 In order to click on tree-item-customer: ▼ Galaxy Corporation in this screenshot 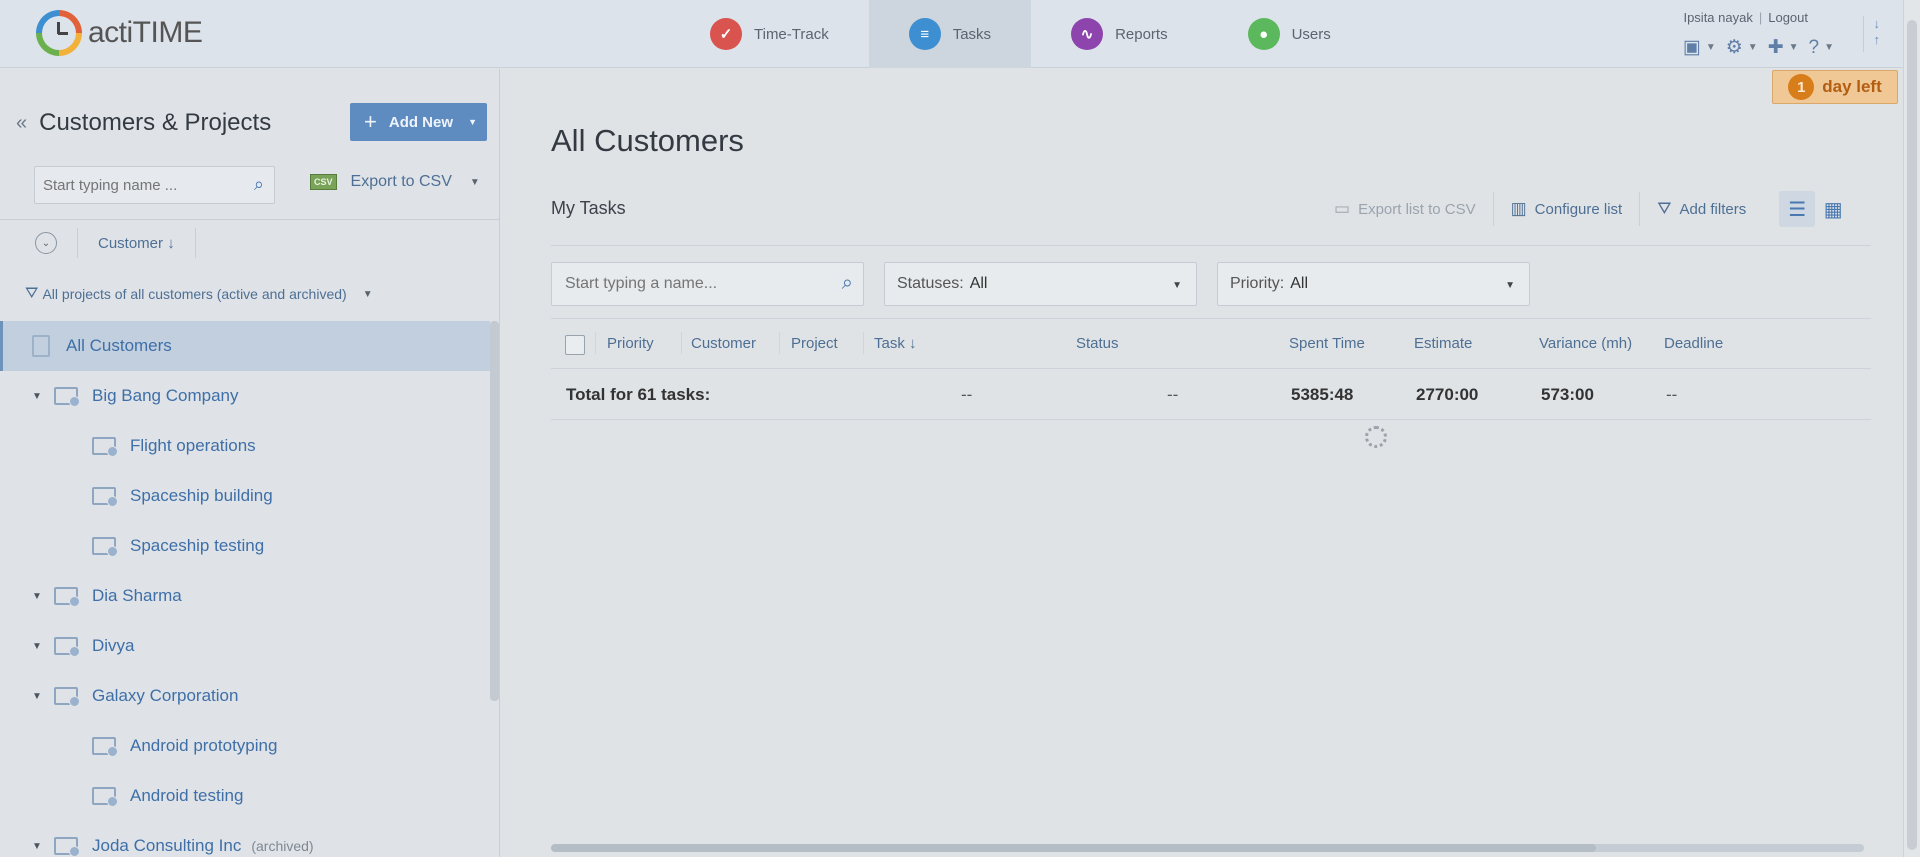, I will do `click(245, 696)`.